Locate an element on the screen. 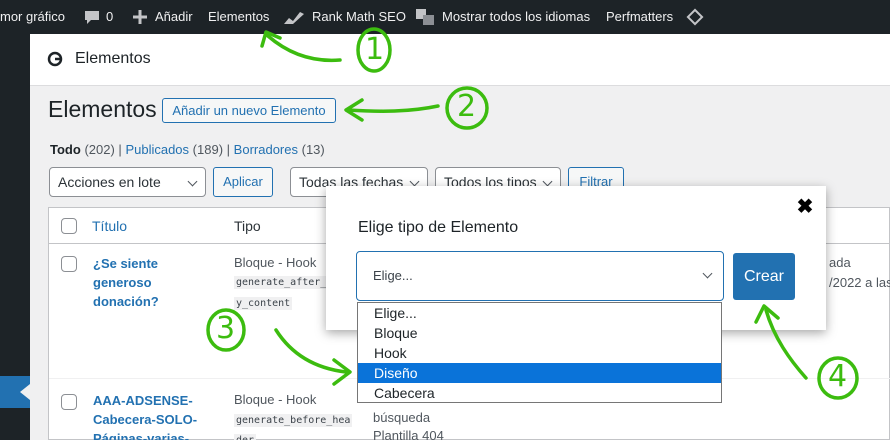 The width and height of the screenshot is (890, 440). chevron-down-icon is located at coordinates (707, 273).